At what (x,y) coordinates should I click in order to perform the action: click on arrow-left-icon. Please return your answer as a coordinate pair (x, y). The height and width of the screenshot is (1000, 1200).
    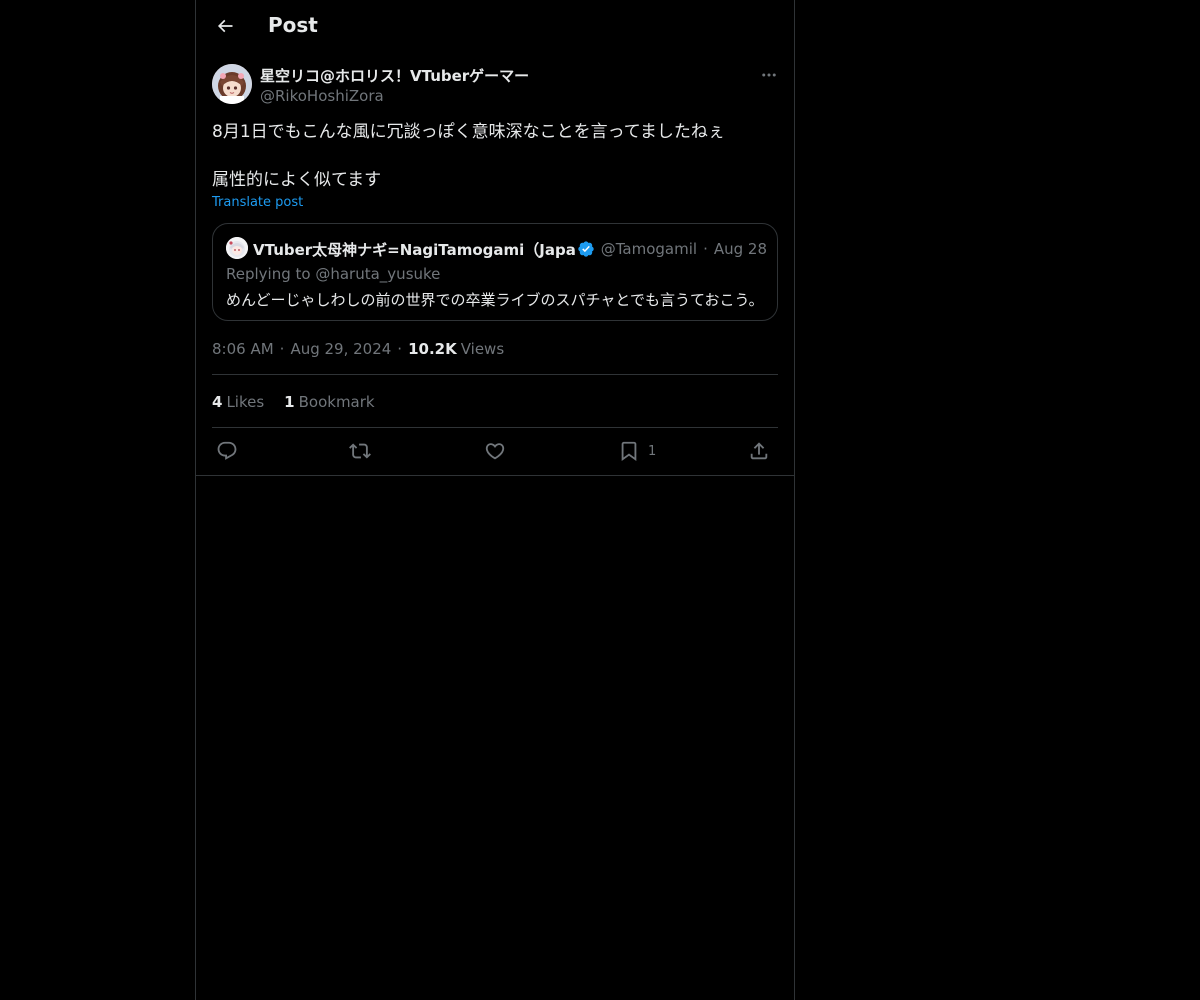
    Looking at the image, I should click on (225, 26).